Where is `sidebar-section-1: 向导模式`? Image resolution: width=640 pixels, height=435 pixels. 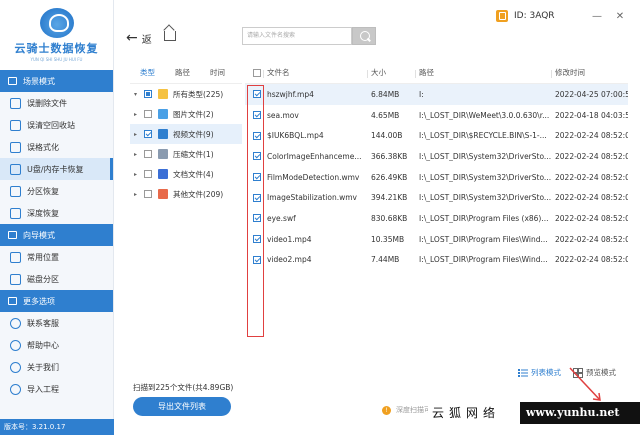
sidebar-section-1: 向导模式 is located at coordinates (56, 235).